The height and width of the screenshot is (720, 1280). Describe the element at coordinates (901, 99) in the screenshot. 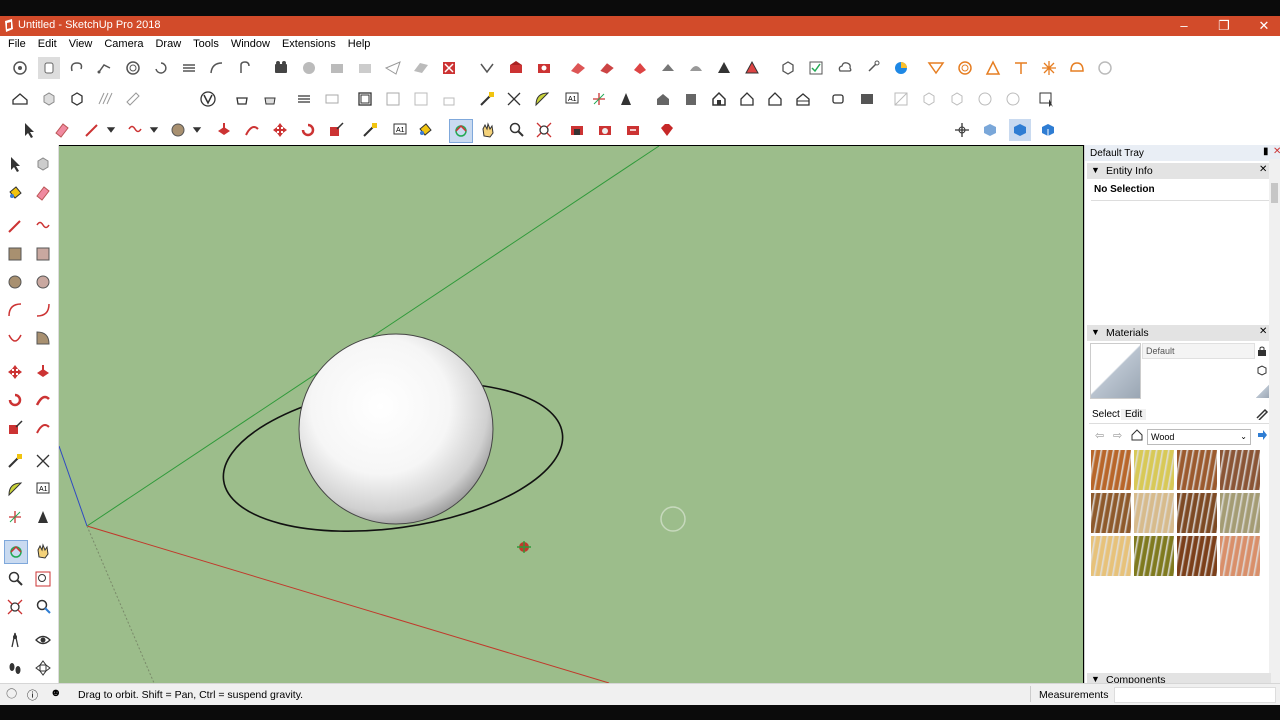

I see `xray-faded-icon` at that location.